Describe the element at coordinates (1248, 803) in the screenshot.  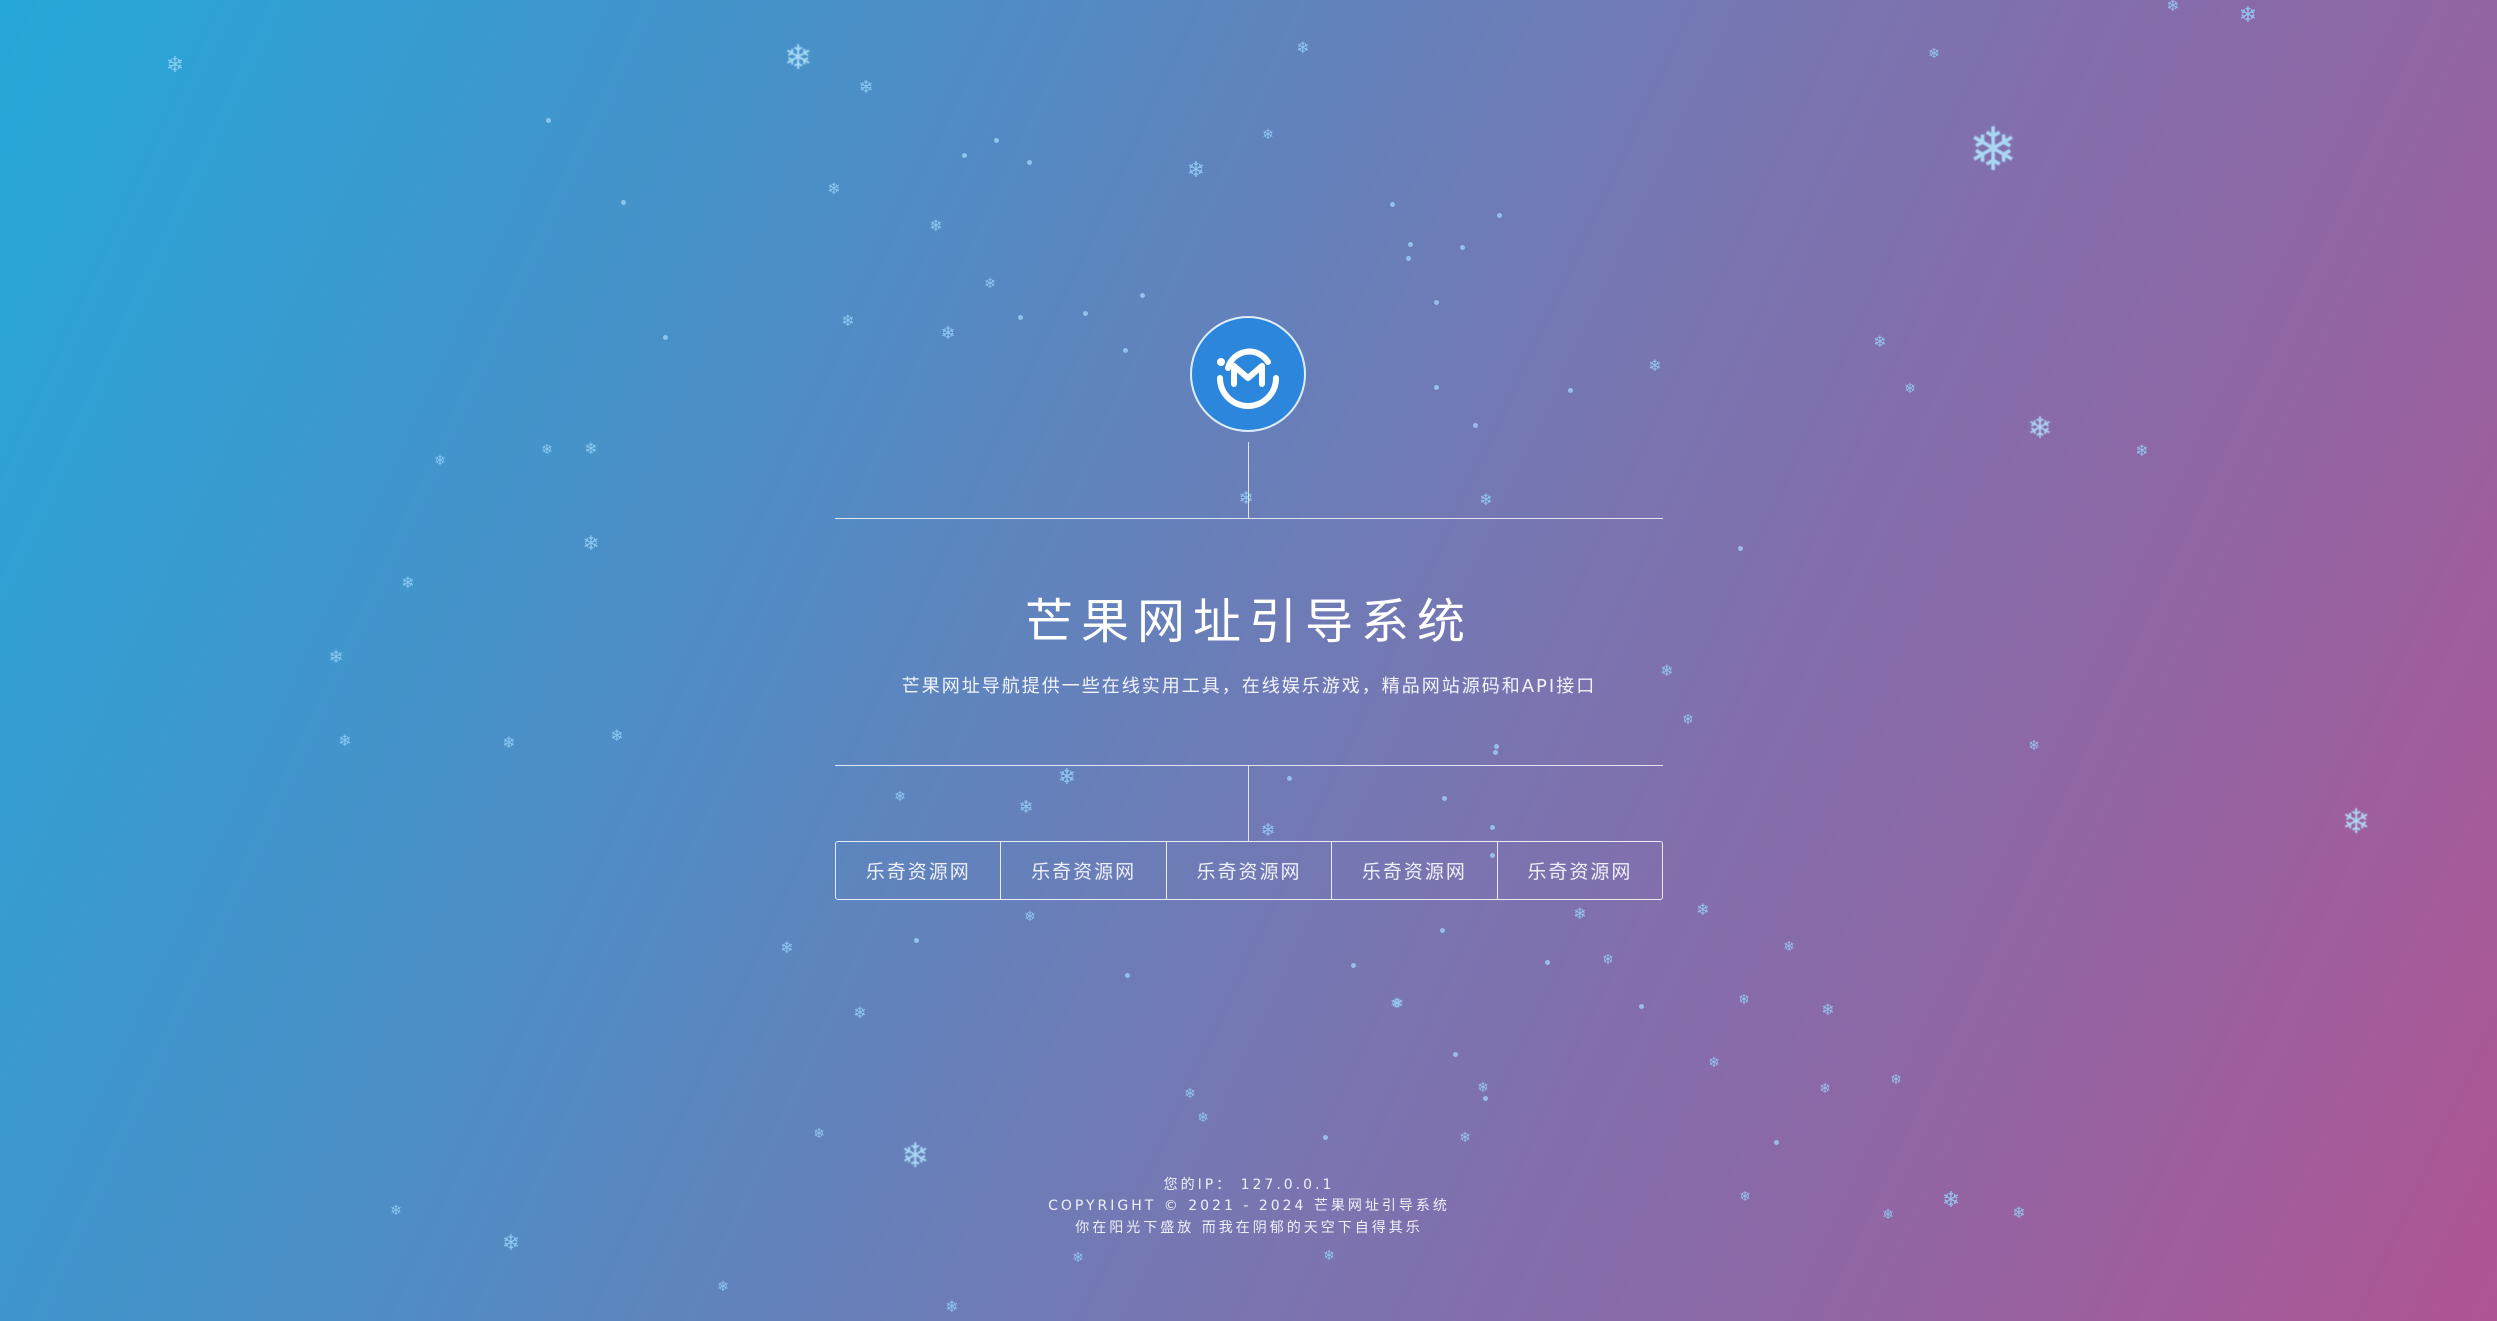
I see `connector-vertical-bottom` at that location.